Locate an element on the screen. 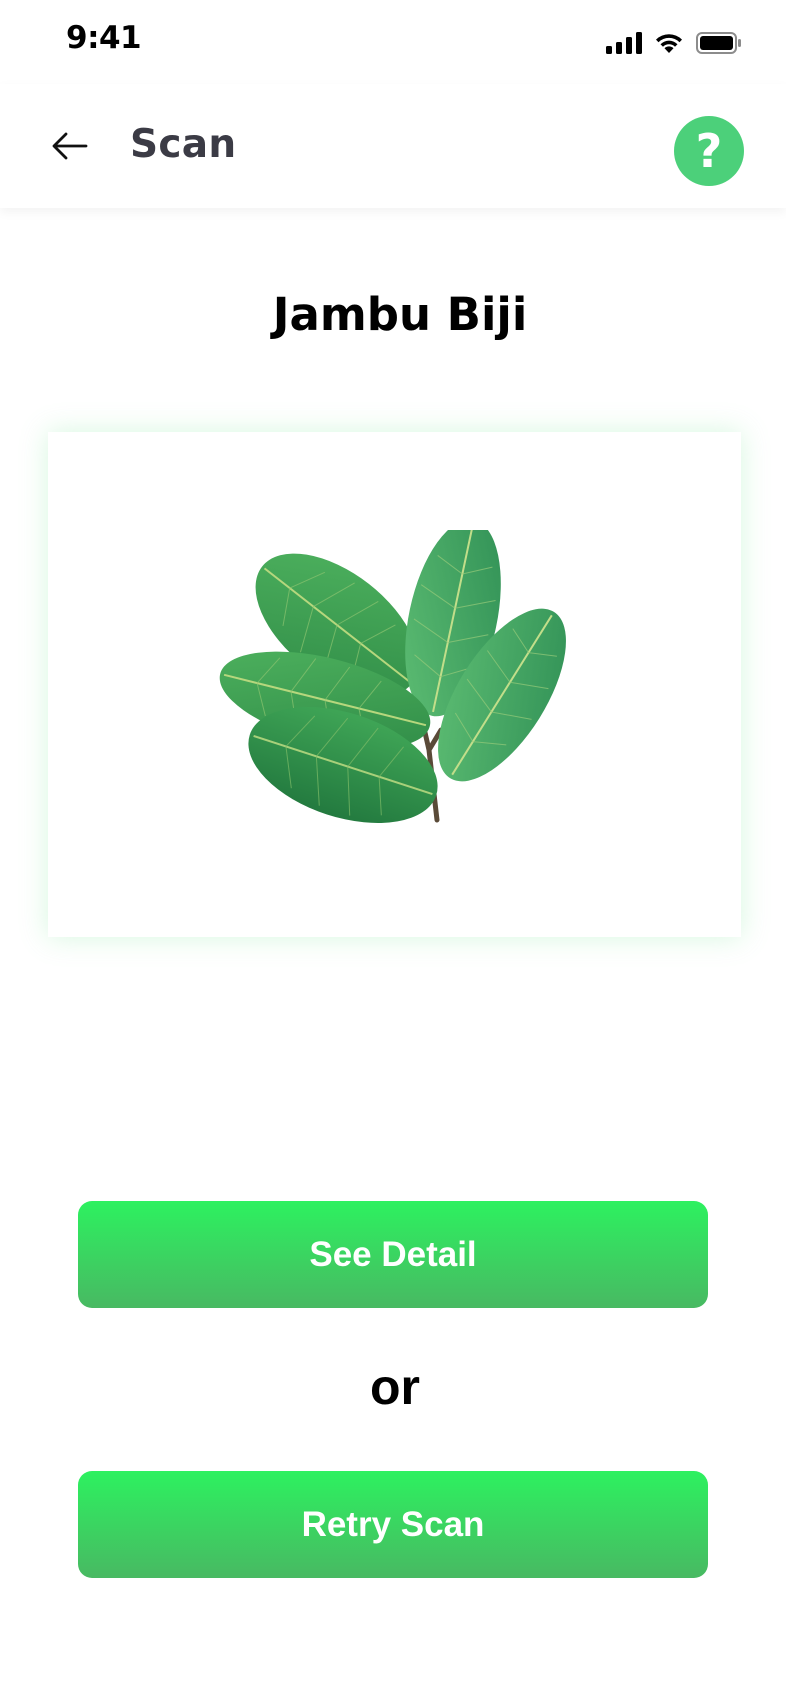  guava-leaves-image is located at coordinates (392, 676).